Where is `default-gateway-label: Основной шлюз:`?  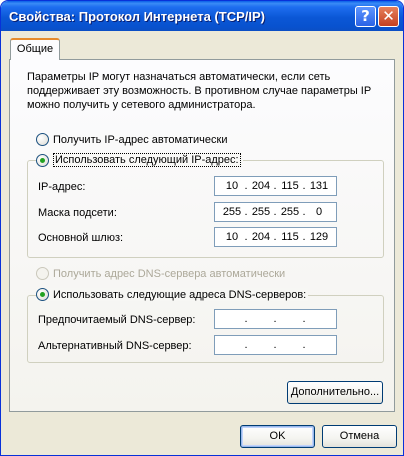 default-gateway-label: Основной шлюз: is located at coordinates (81, 238).